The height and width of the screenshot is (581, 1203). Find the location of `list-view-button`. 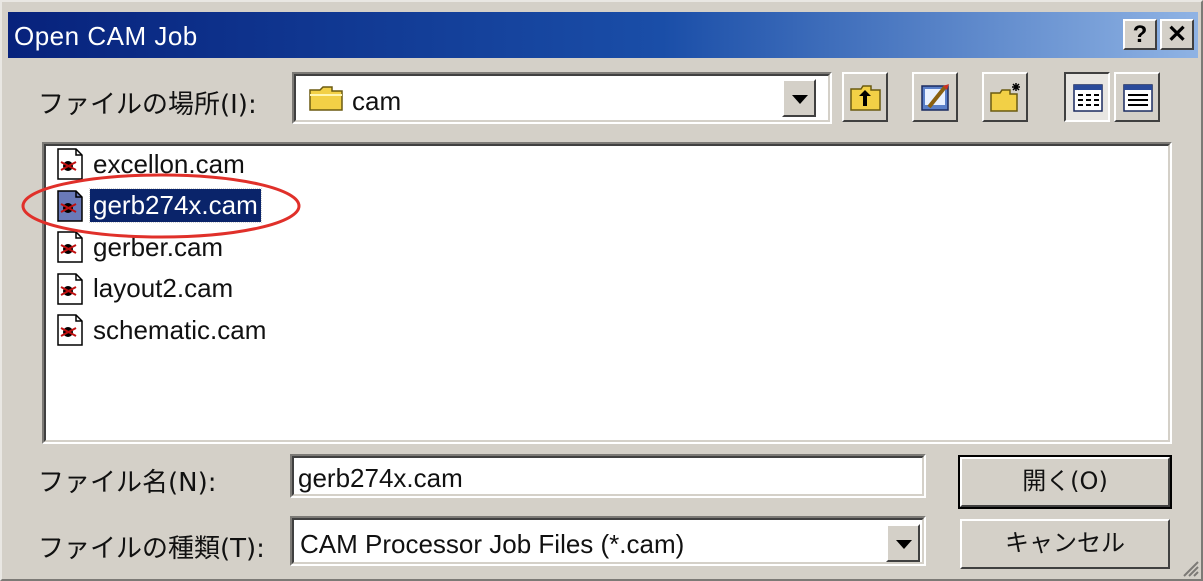

list-view-button is located at coordinates (1087, 97).